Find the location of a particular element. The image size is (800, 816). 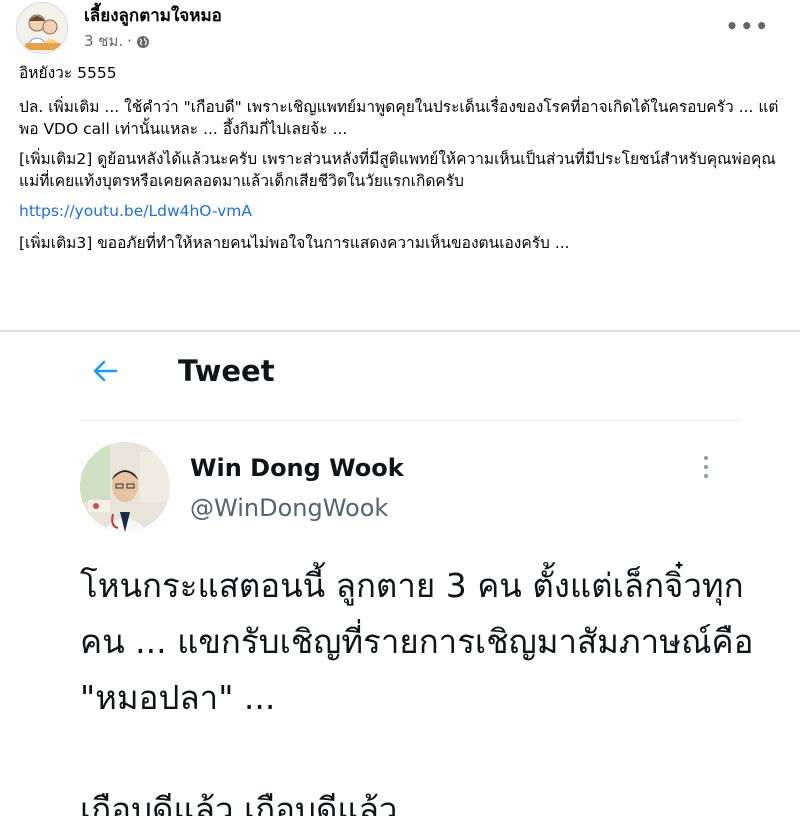

youtube-link: https://youtu.be/Ldw4hO-vmA is located at coordinates (135, 211).